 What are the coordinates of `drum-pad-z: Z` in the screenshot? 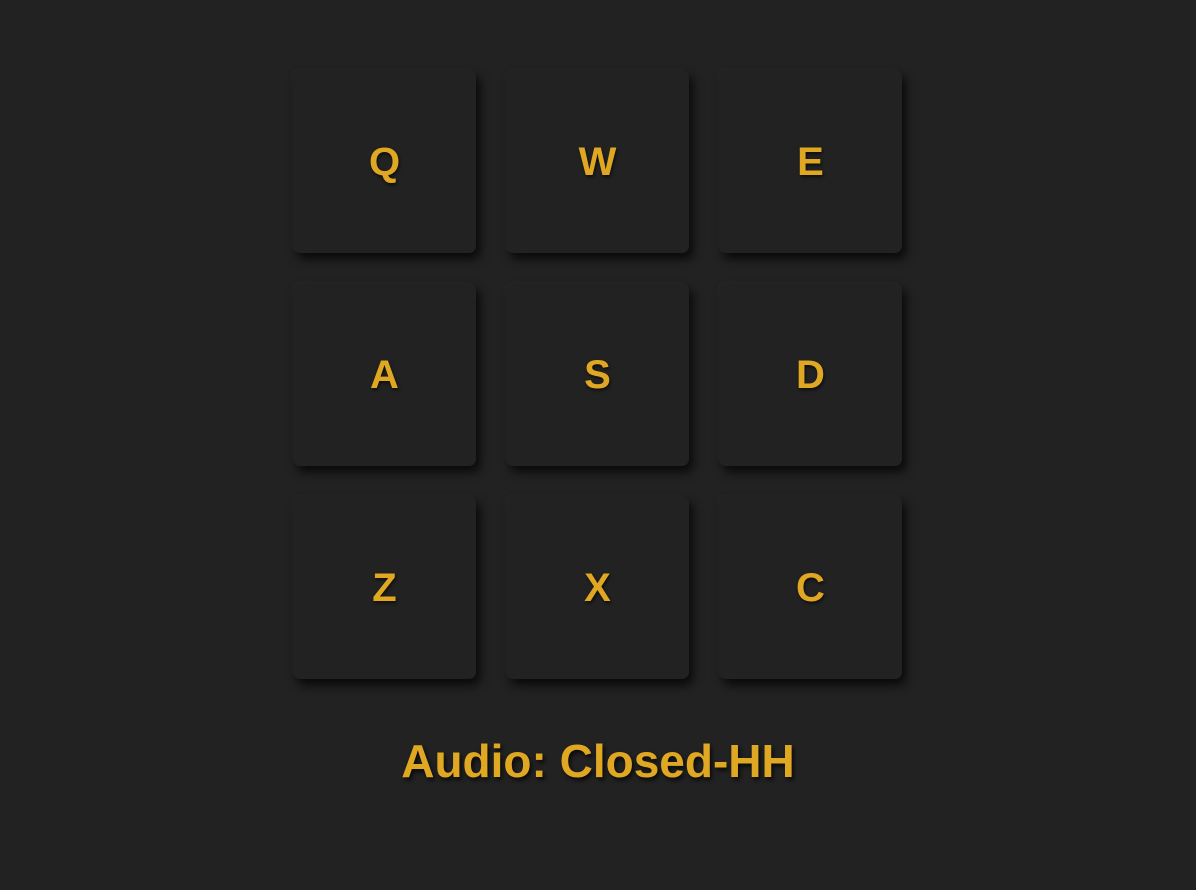 It's located at (384, 587).